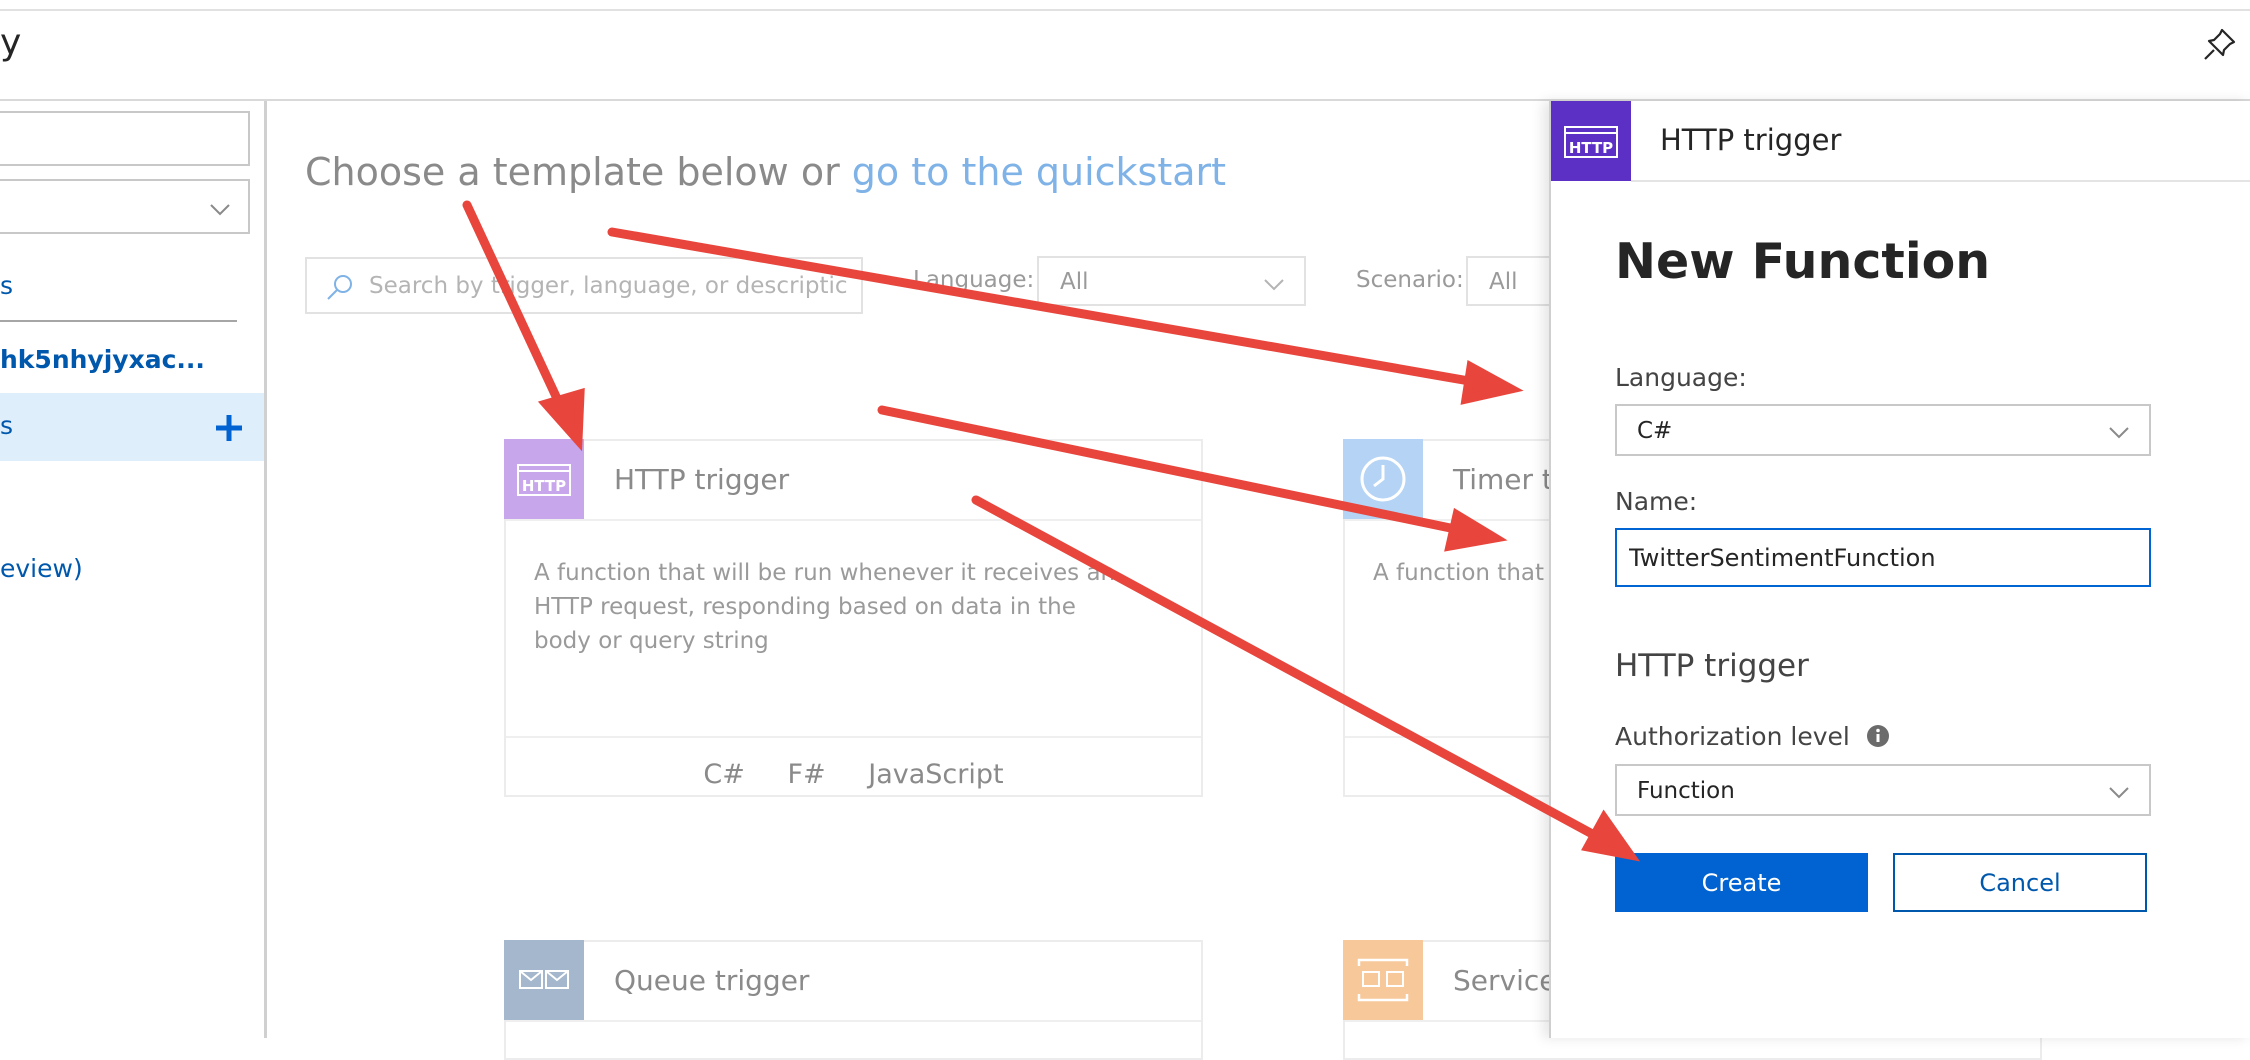 This screenshot has width=2250, height=1060. What do you see at coordinates (1655, 431) in the screenshot?
I see `language-select-value: C#` at bounding box center [1655, 431].